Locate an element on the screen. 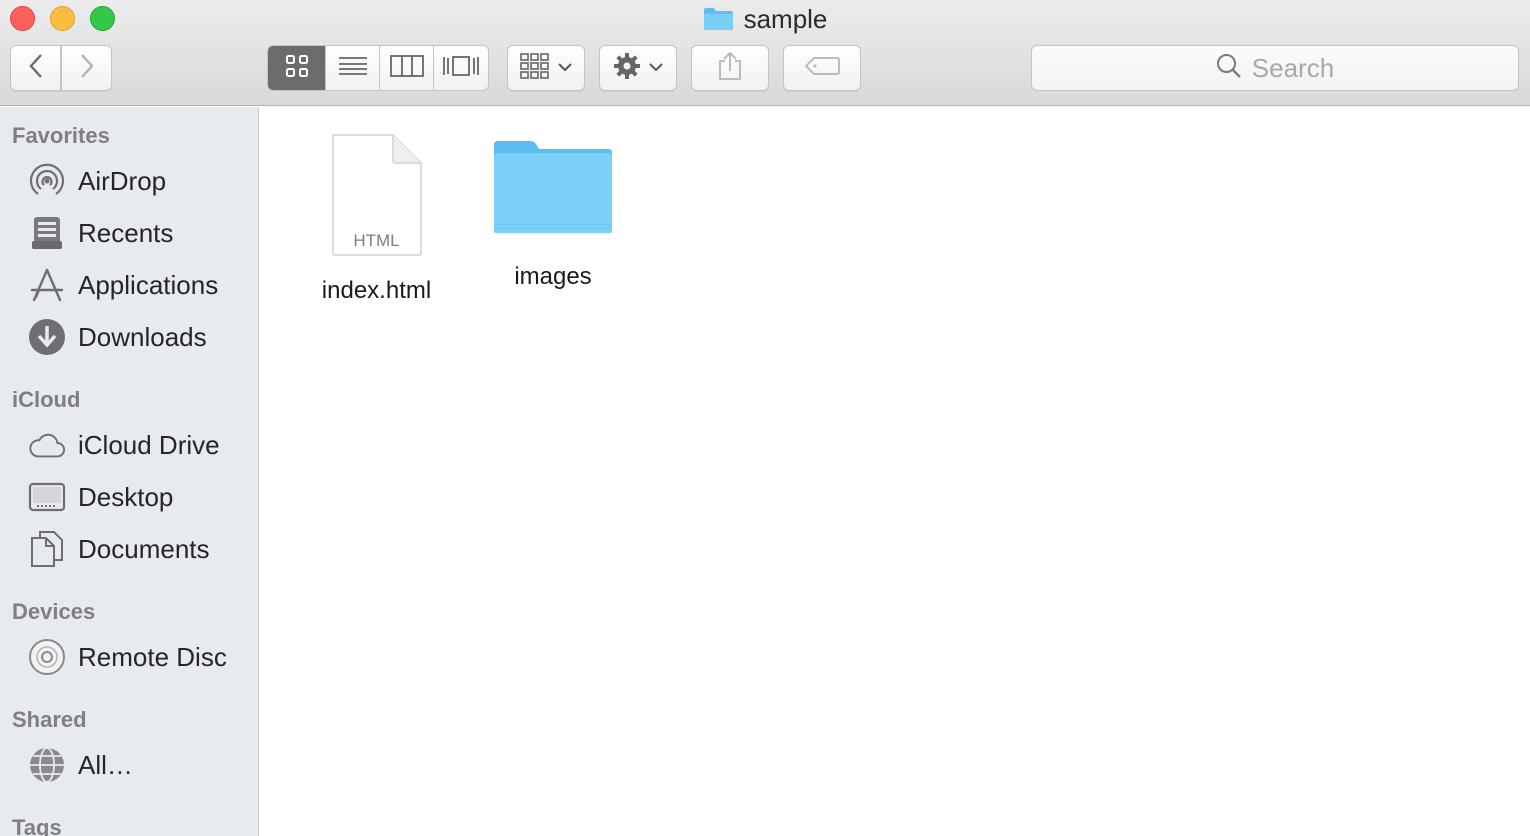 The width and height of the screenshot is (1530, 836). file-item: HTML index.html is located at coordinates (376, 219).